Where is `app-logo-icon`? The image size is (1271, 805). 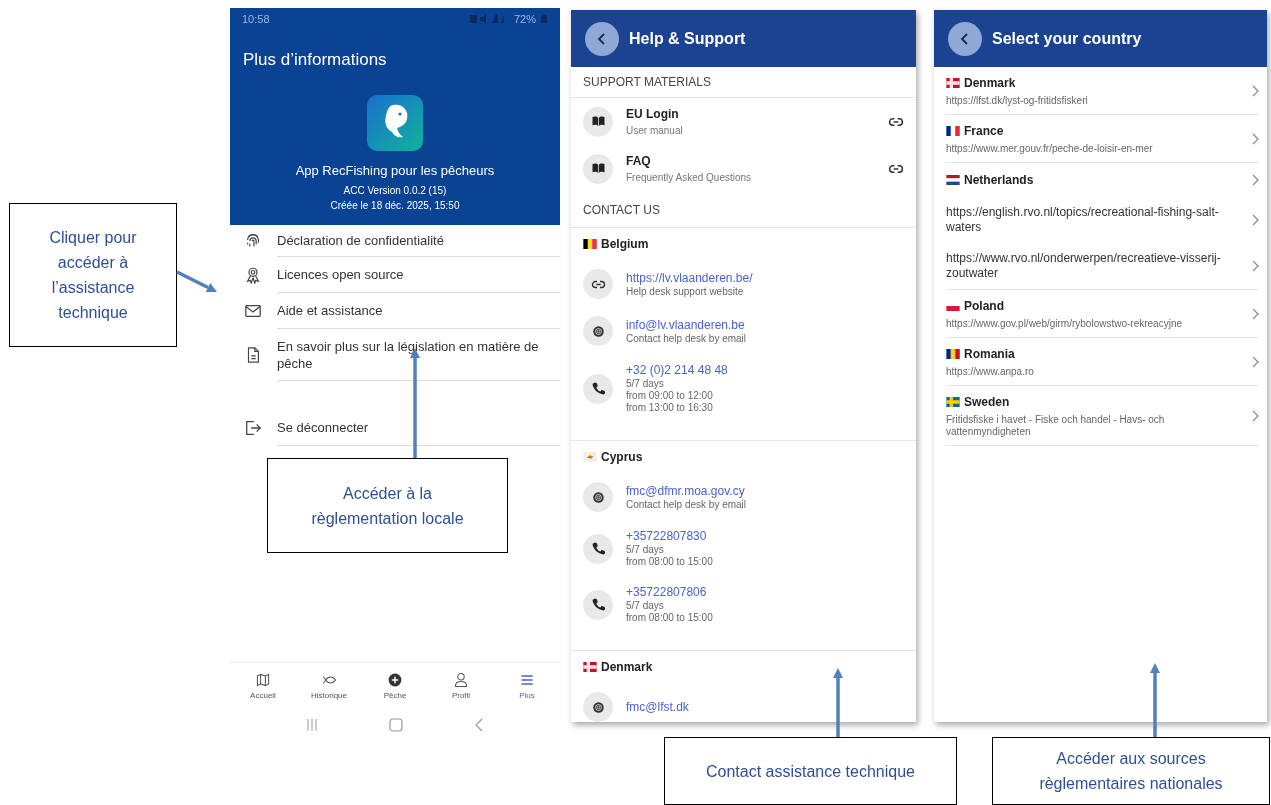
app-logo-icon is located at coordinates (395, 122).